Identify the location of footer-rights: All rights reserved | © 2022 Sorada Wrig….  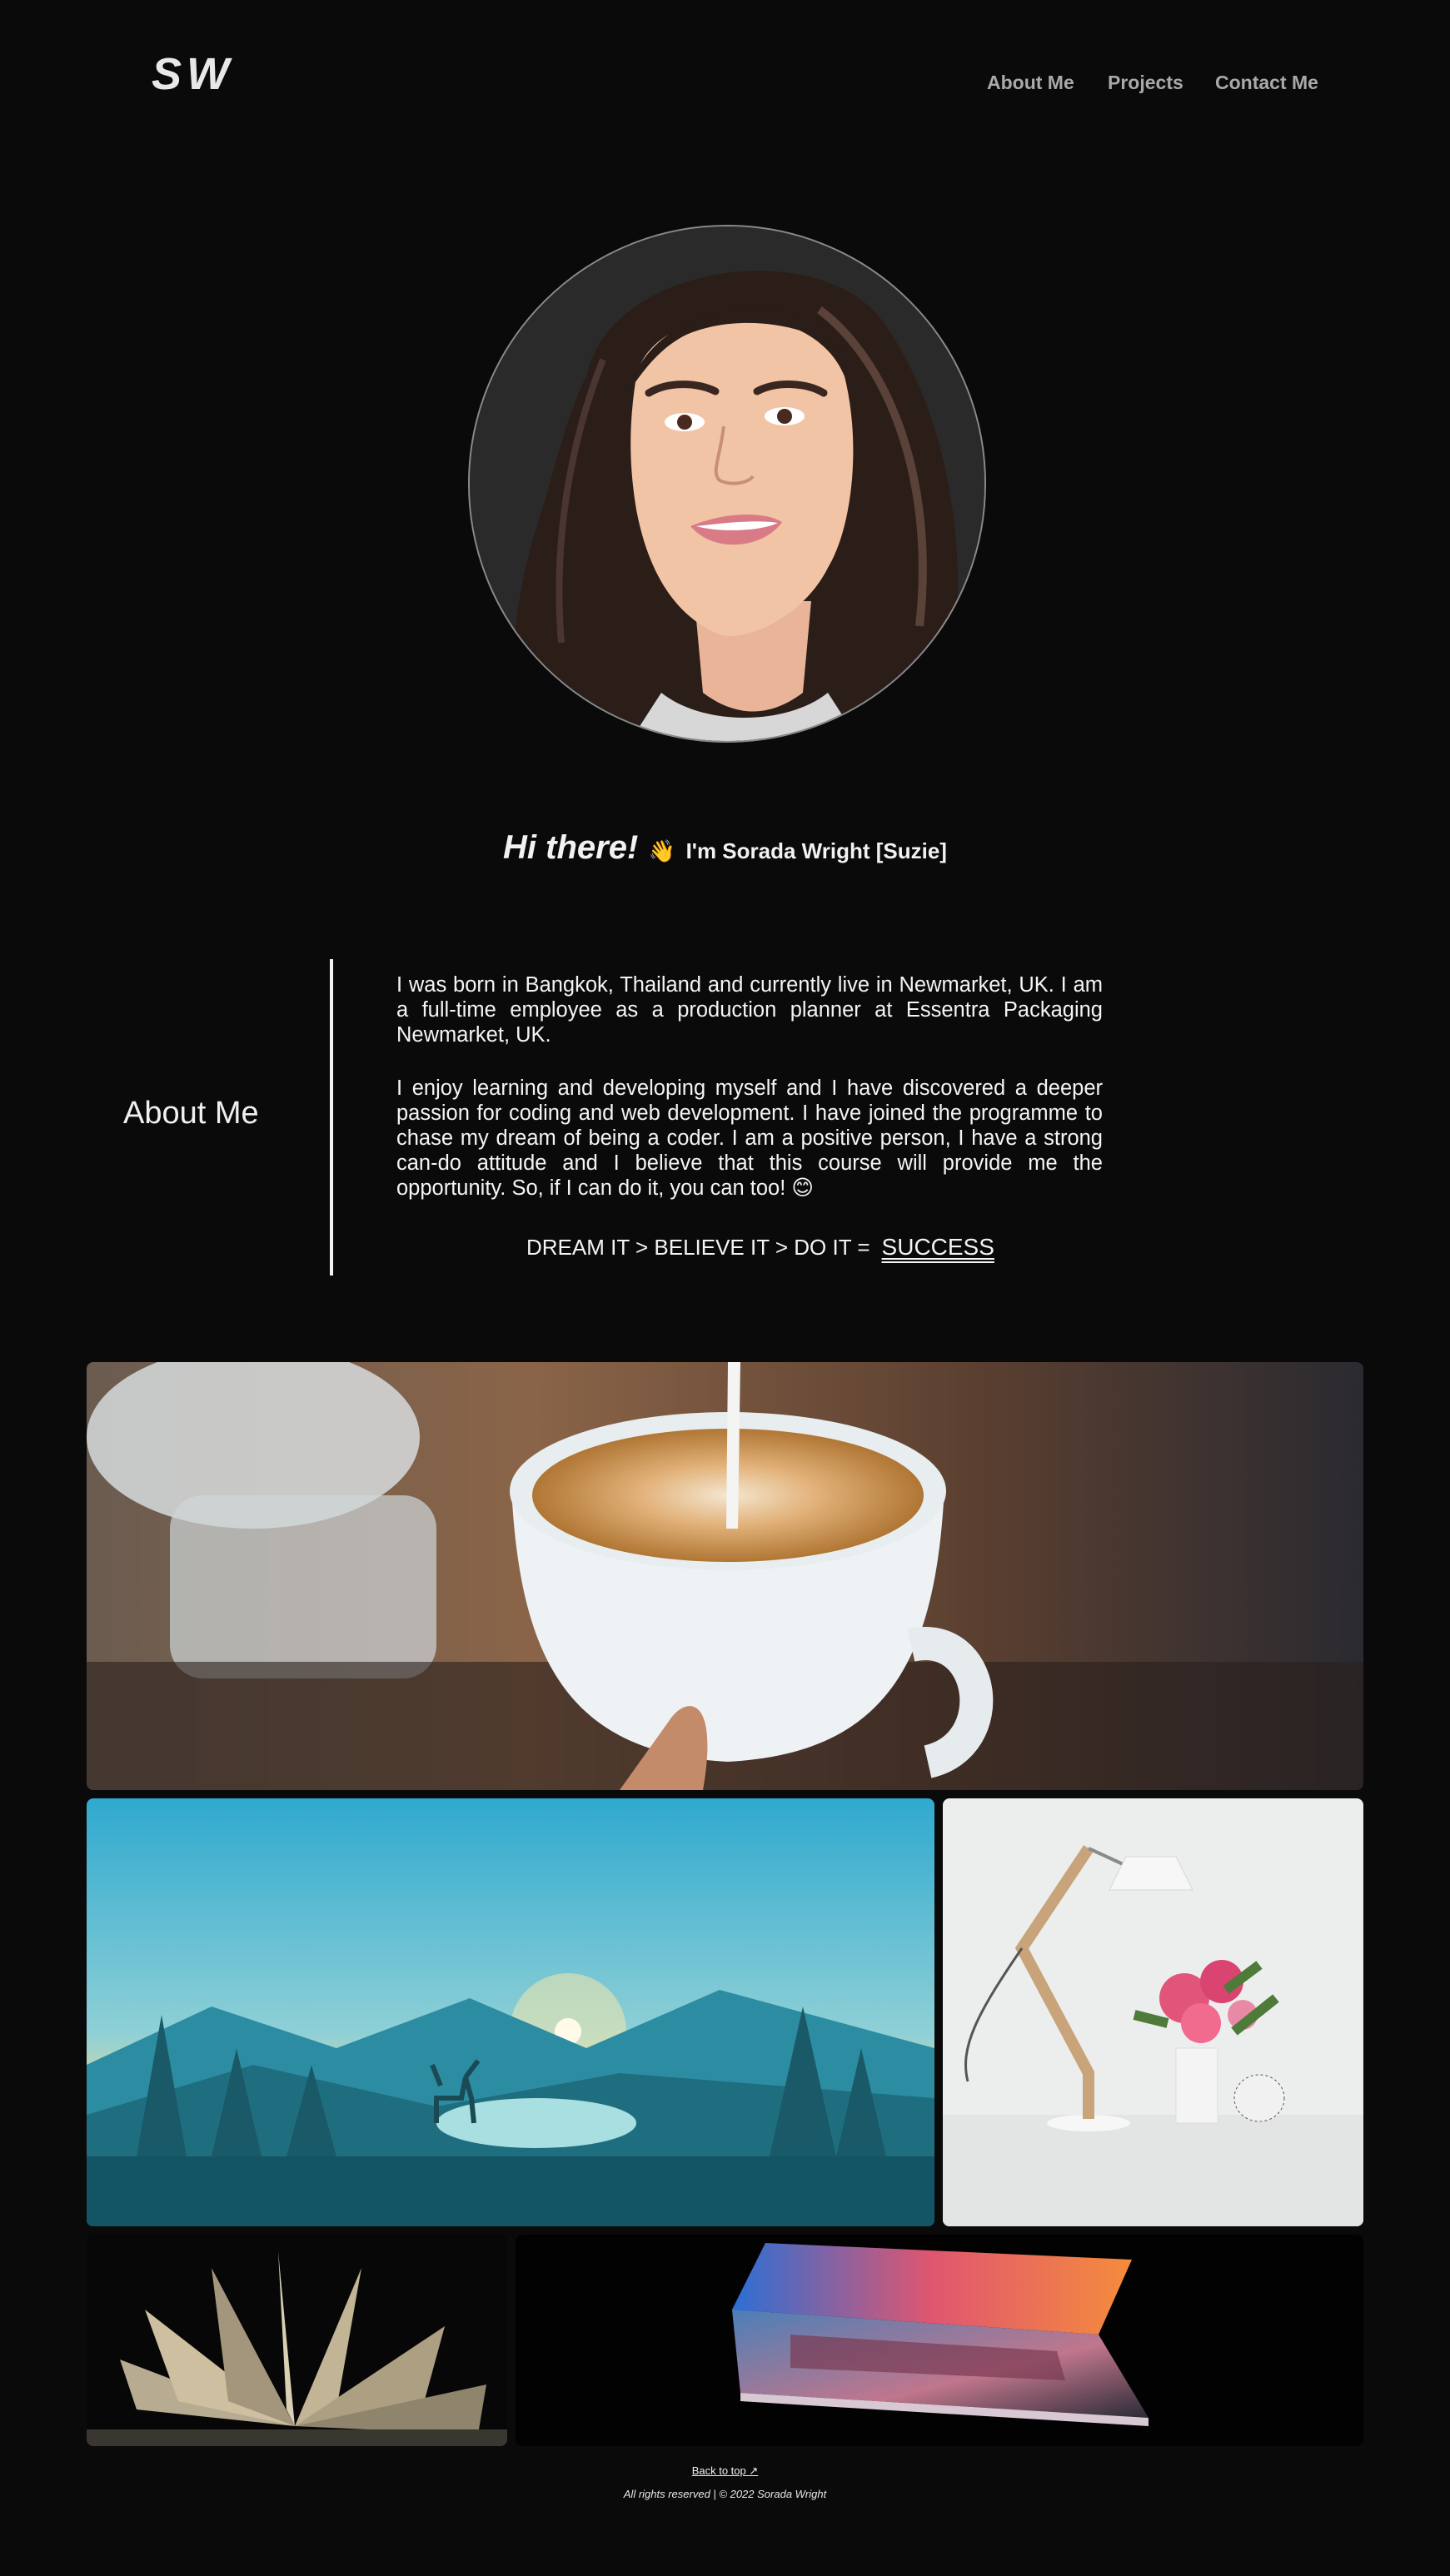
(725, 2494).